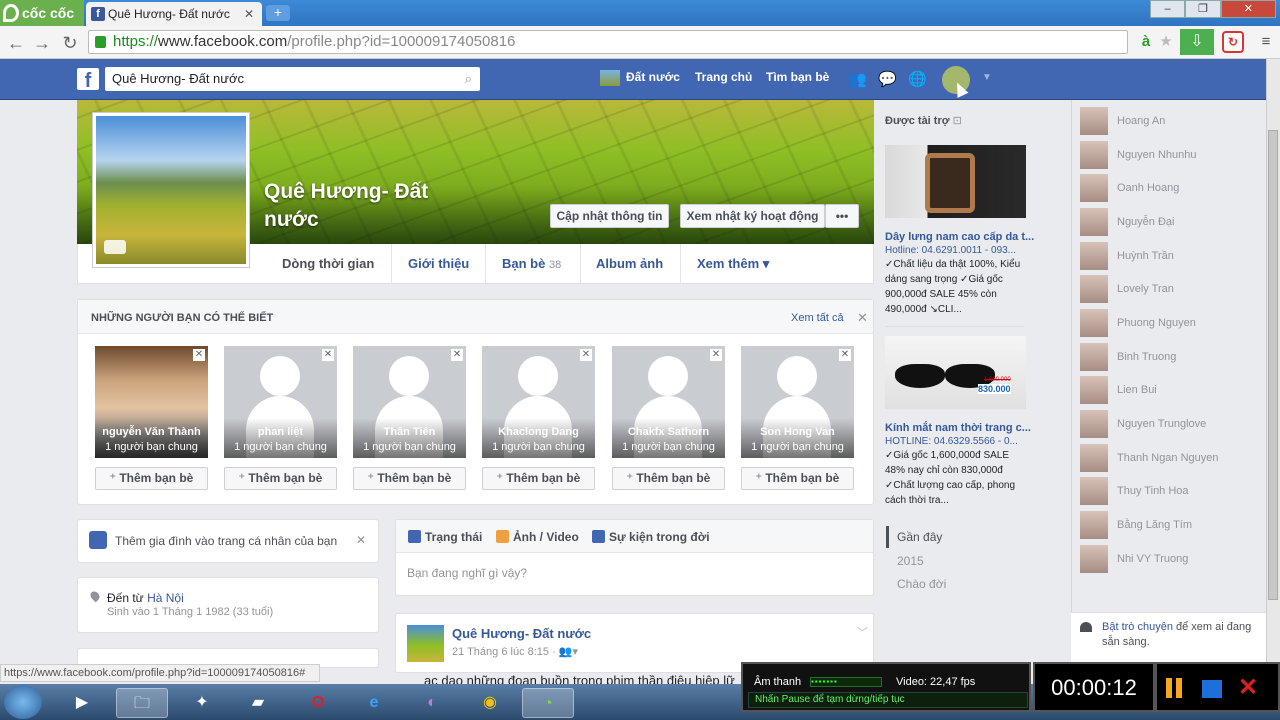 The height and width of the screenshot is (720, 1280). Describe the element at coordinates (917, 79) in the screenshot. I see `notifications-globe-icon: 🌐` at that location.